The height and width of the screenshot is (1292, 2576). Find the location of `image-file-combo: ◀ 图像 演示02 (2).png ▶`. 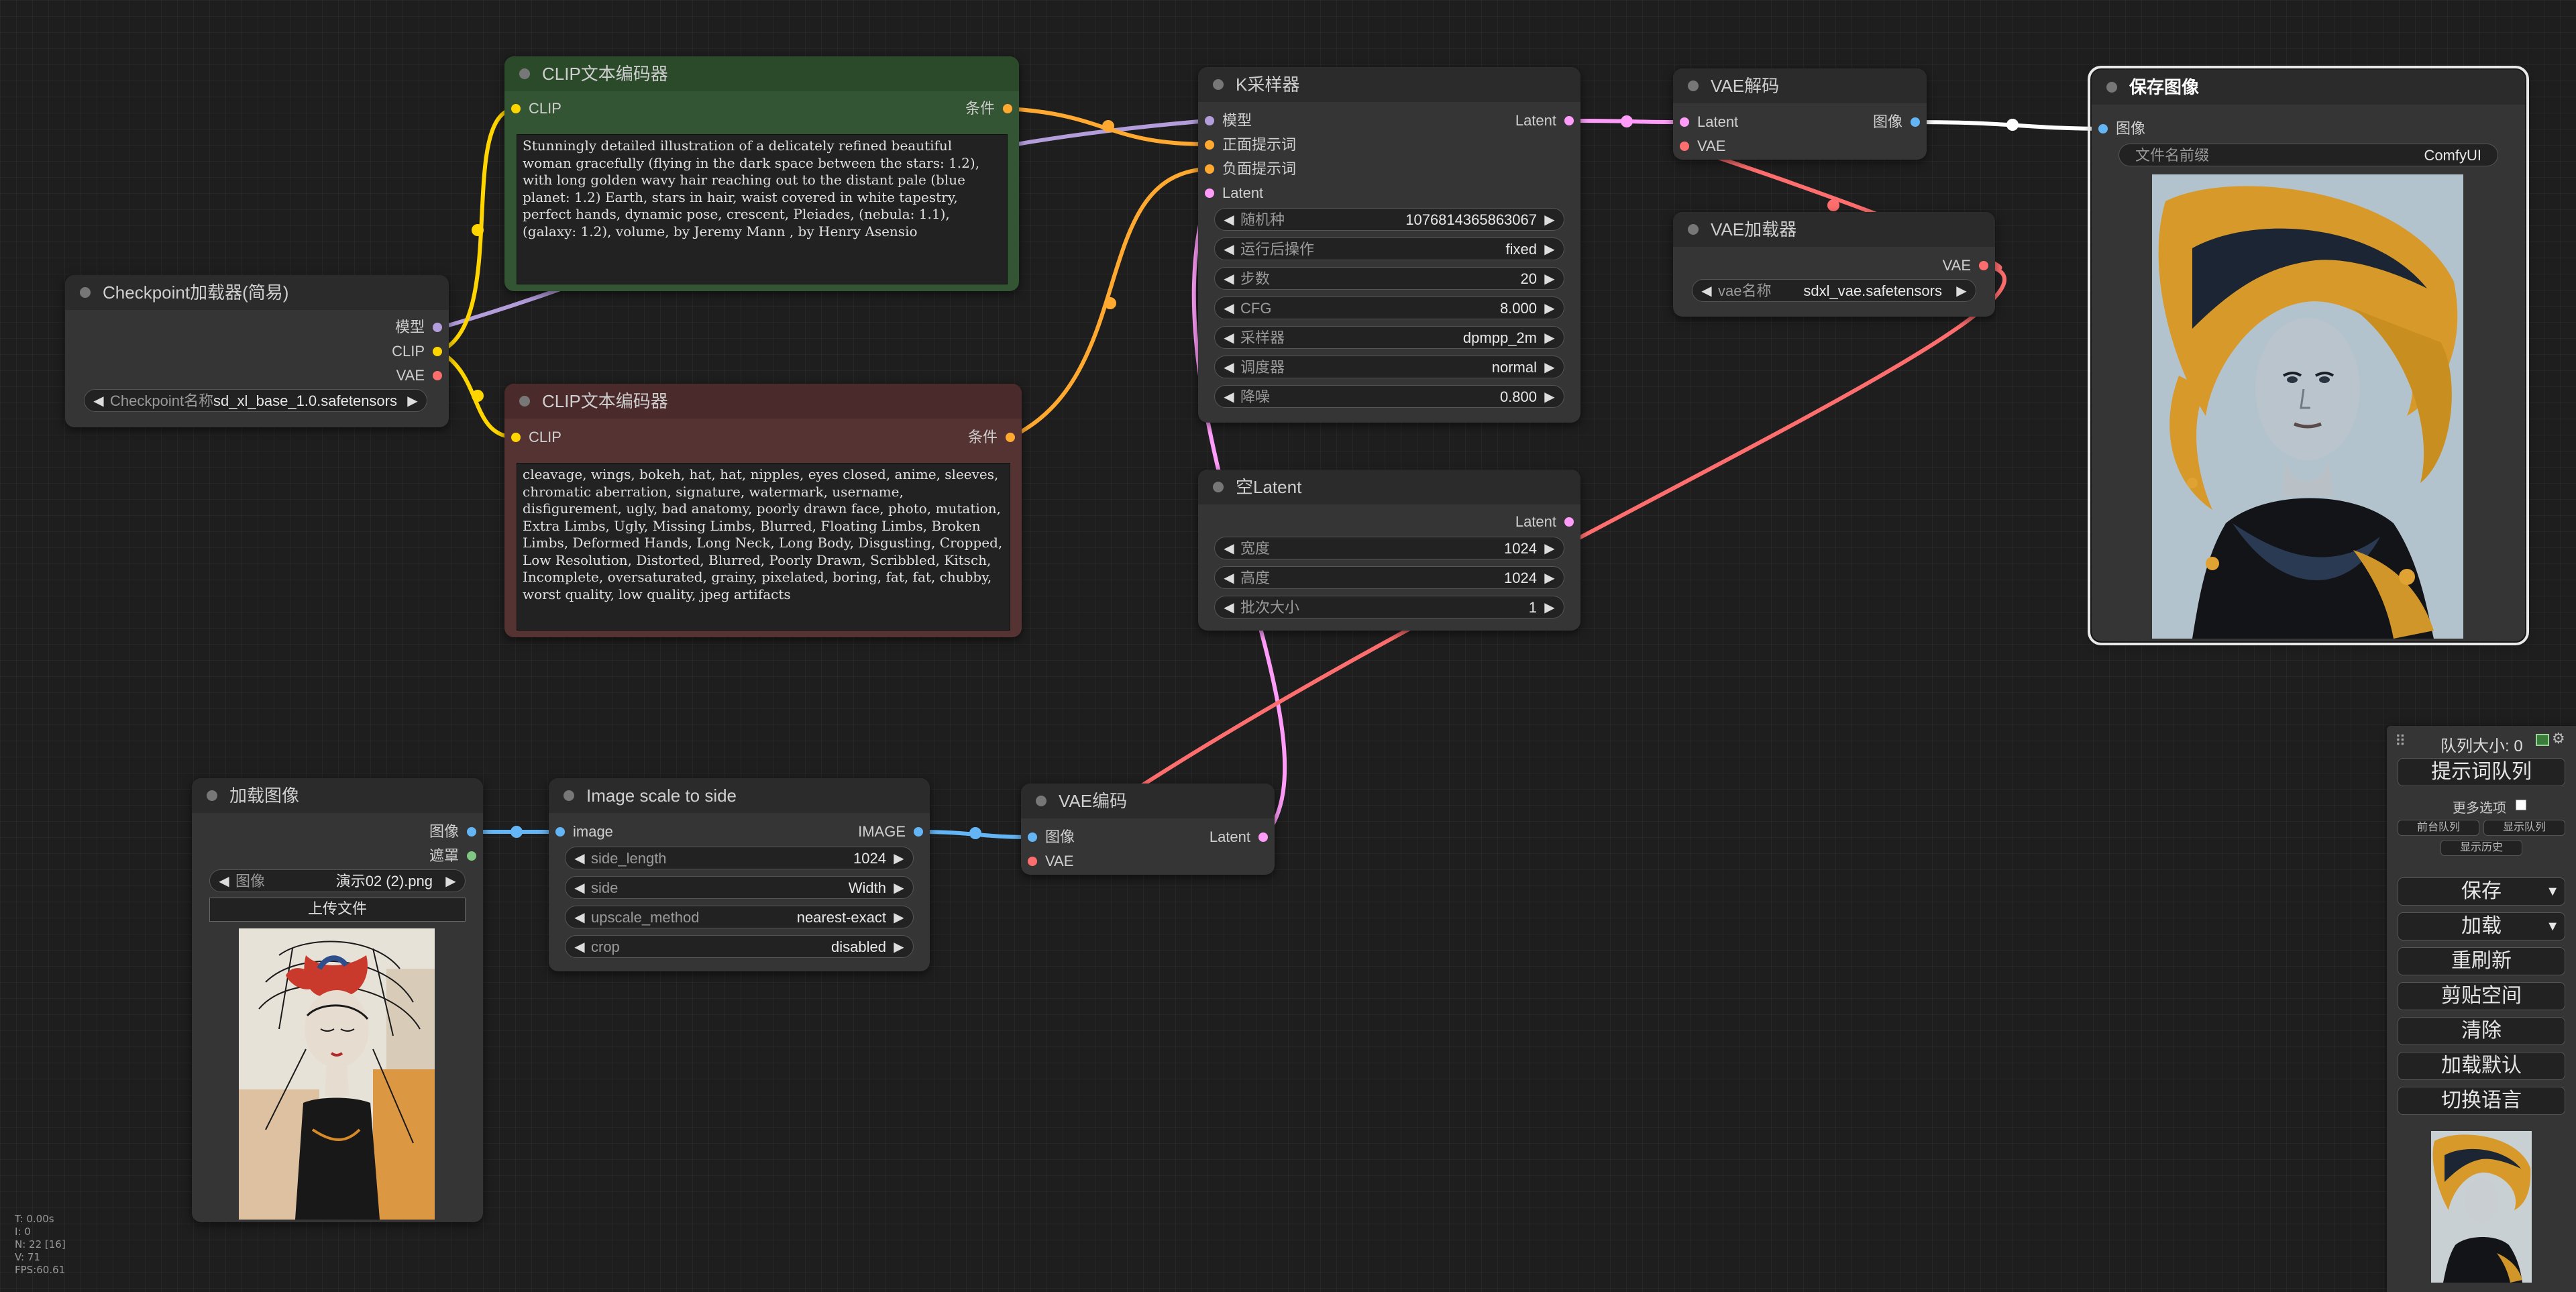

image-file-combo: ◀ 图像 演示02 (2).png ▶ is located at coordinates (337, 880).